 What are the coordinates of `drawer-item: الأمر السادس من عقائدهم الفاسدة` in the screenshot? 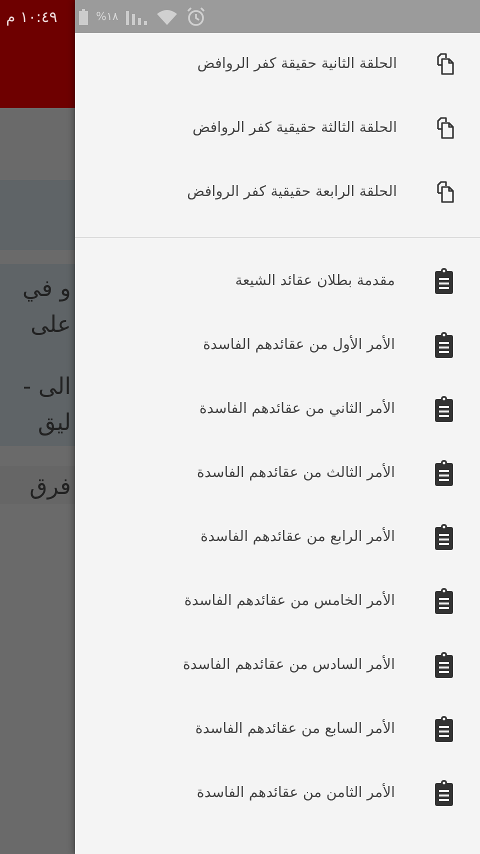 It's located at (277, 665).